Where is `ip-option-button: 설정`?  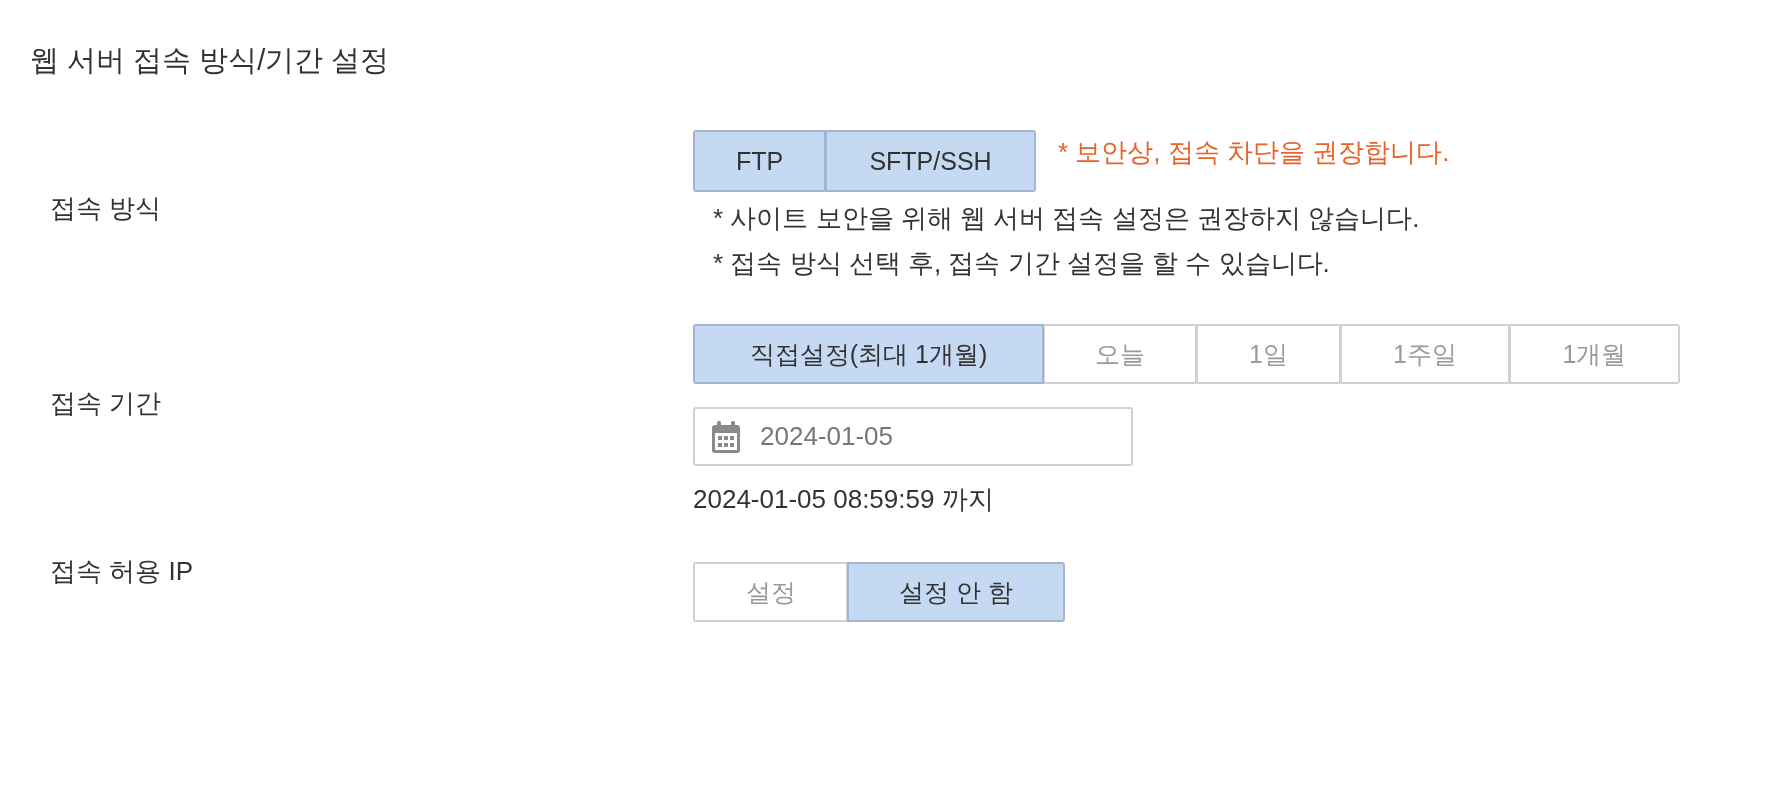
ip-option-button: 설정 is located at coordinates (770, 592).